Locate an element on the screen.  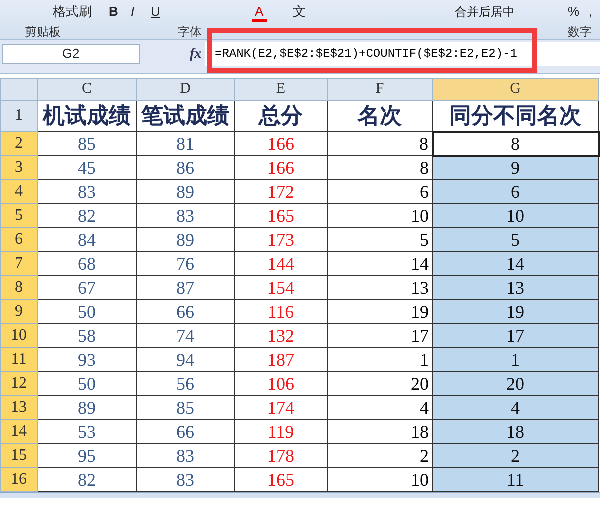
row-header: 10 is located at coordinates (19, 336).